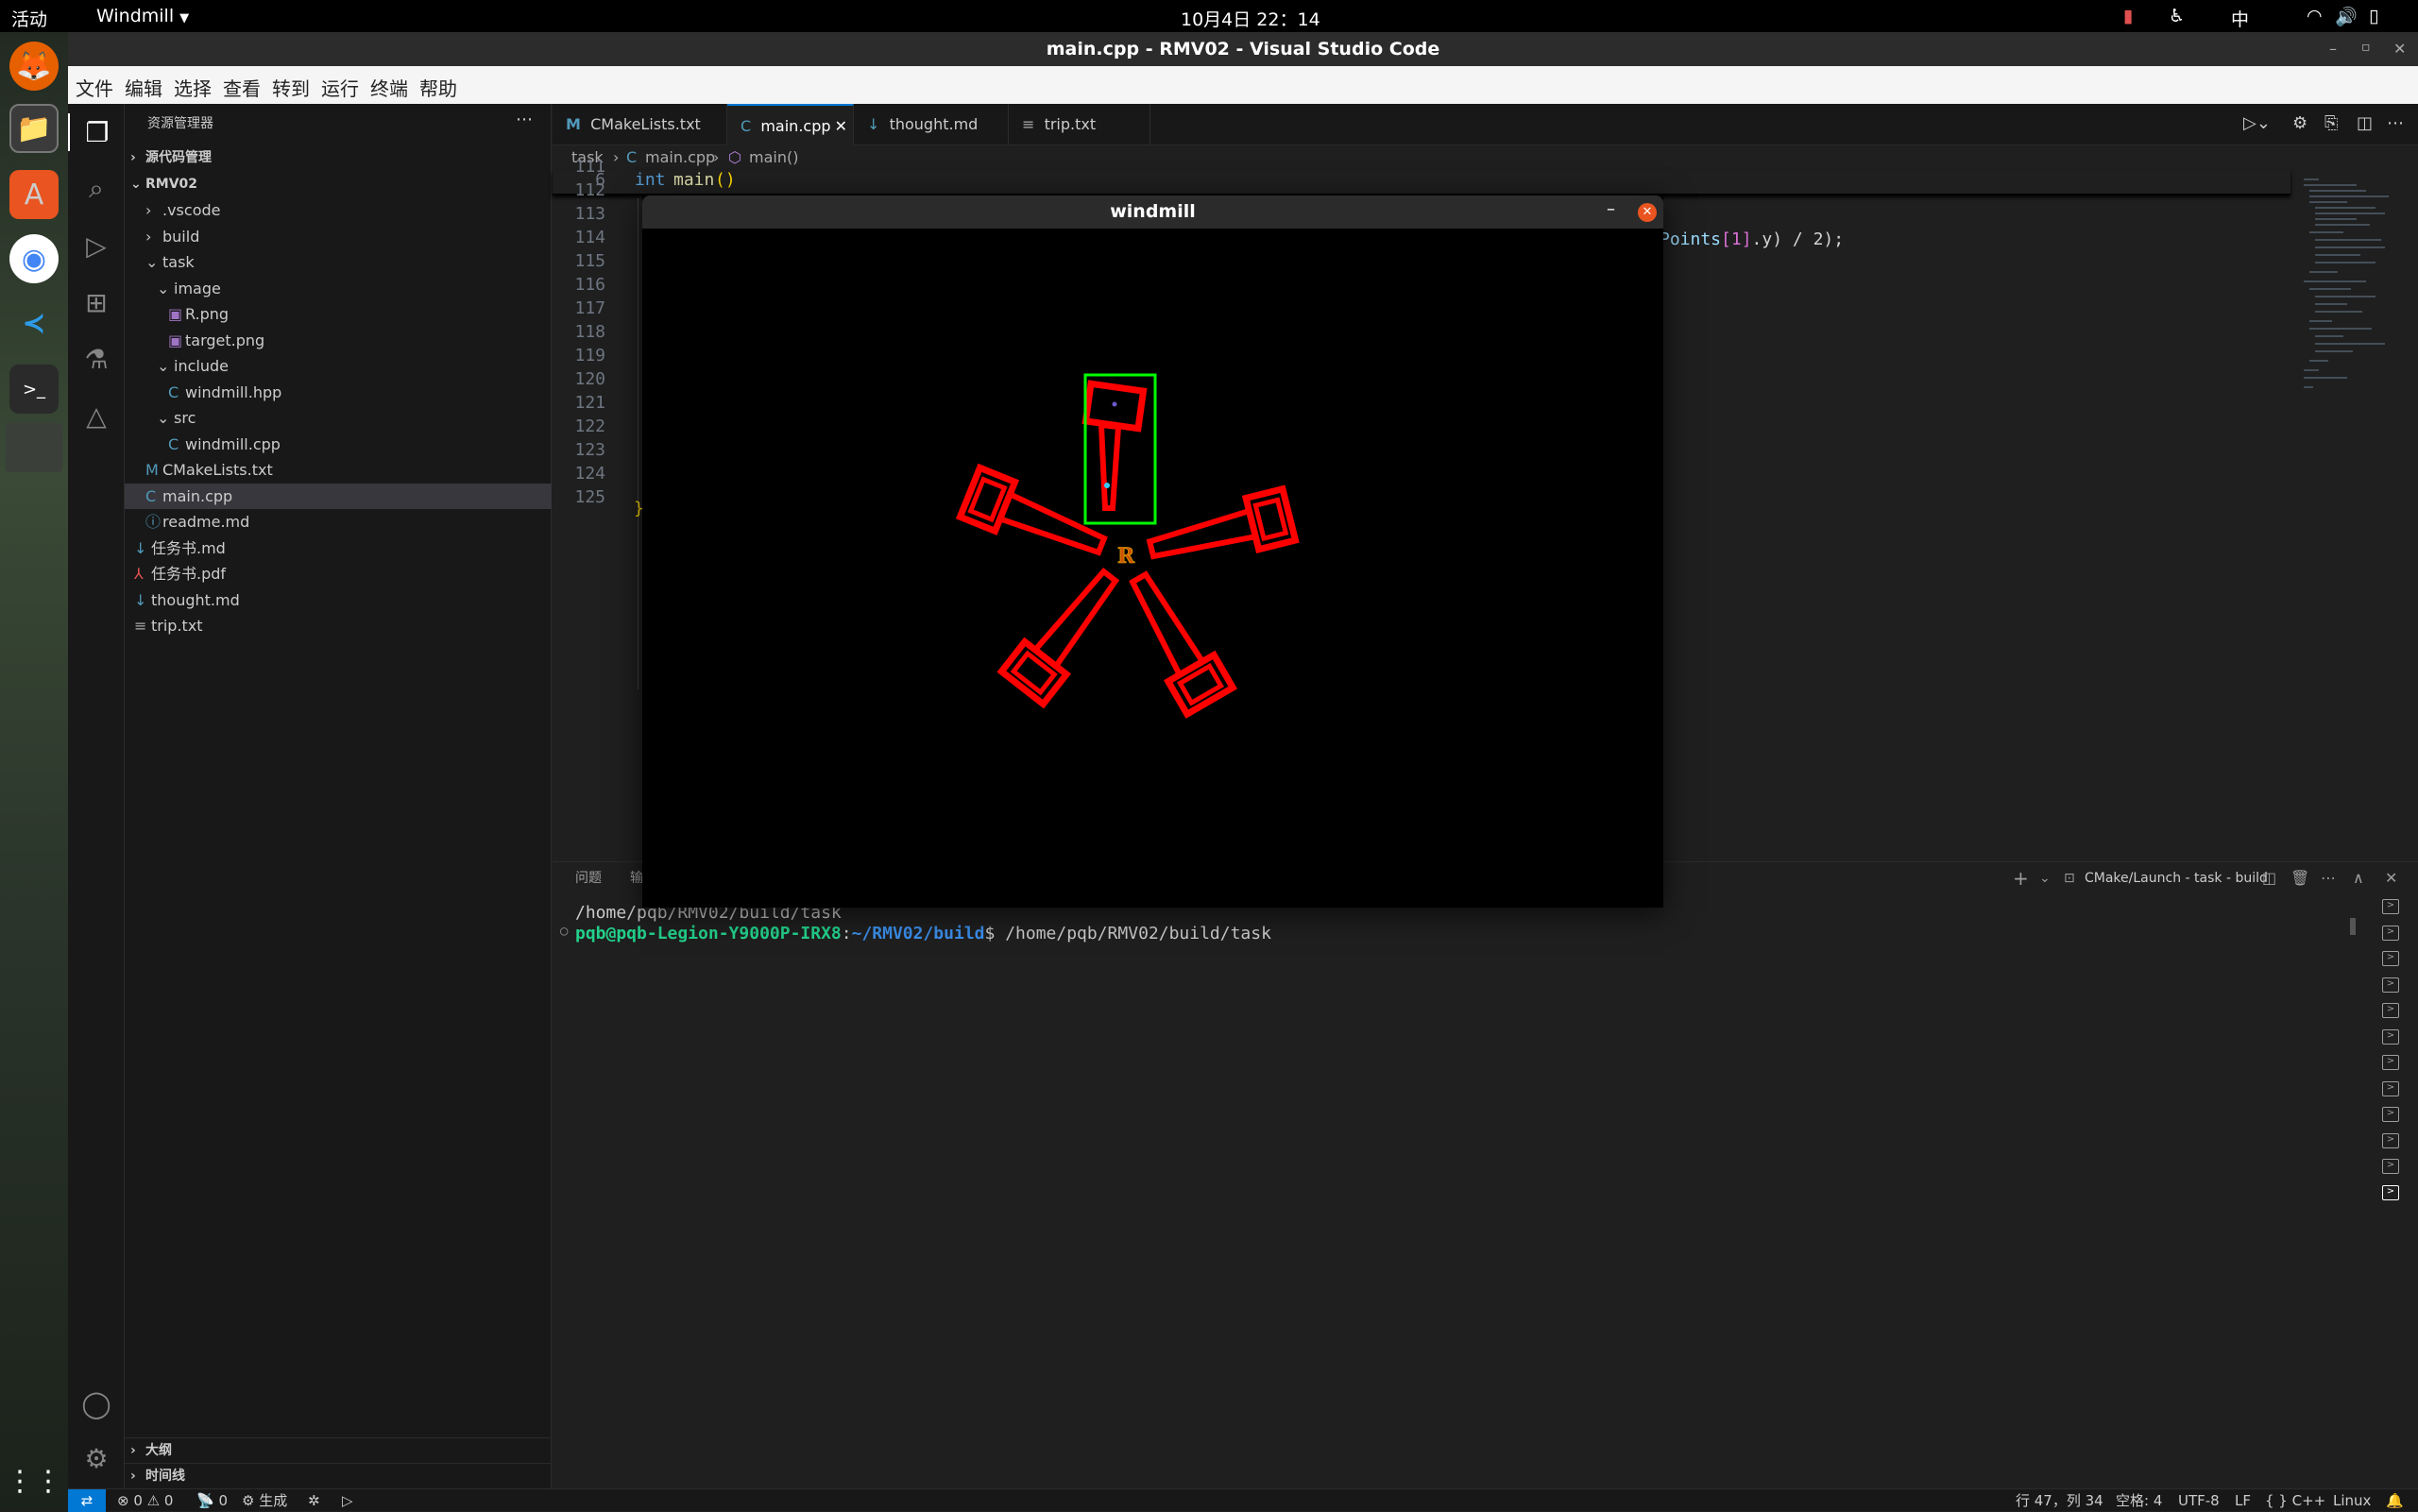 The image size is (2418, 1512). Describe the element at coordinates (34, 194) in the screenshot. I see `software-center-icon: A` at that location.